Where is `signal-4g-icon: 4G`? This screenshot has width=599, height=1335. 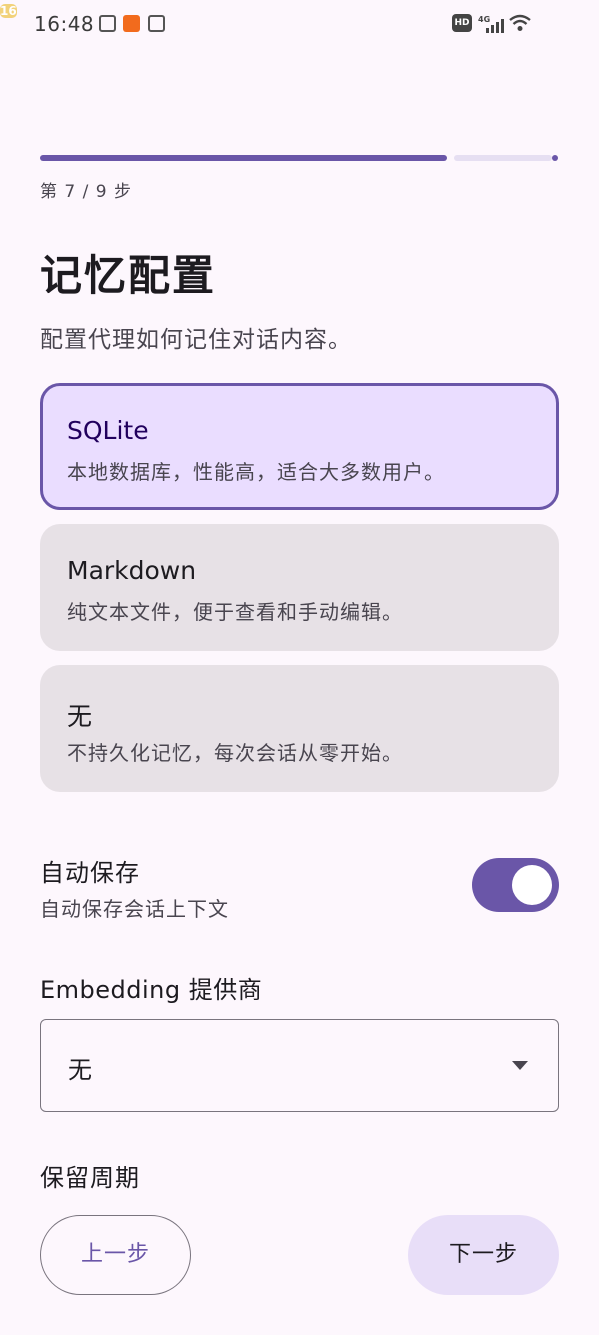 signal-4g-icon: 4G is located at coordinates (491, 24).